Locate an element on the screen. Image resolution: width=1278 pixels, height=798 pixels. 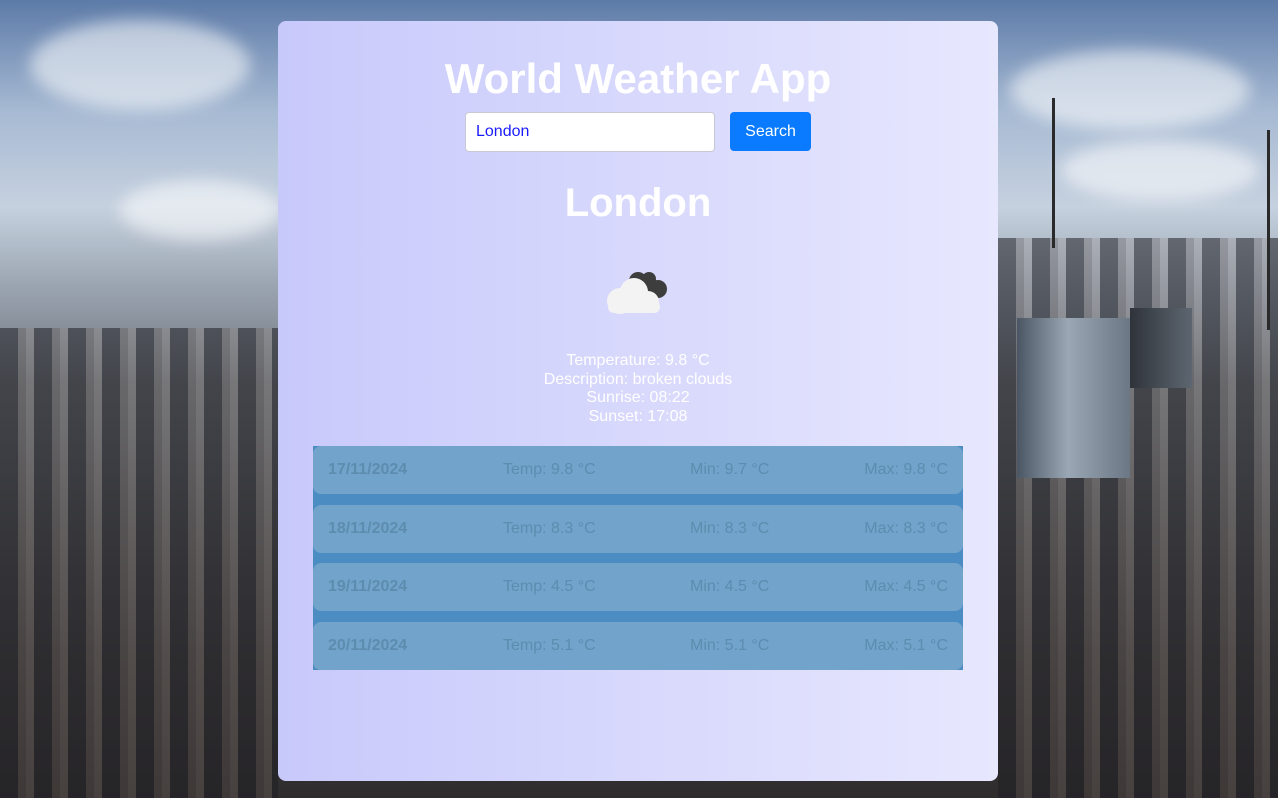
forecast-min: Min: 5.1 °C is located at coordinates (730, 645).